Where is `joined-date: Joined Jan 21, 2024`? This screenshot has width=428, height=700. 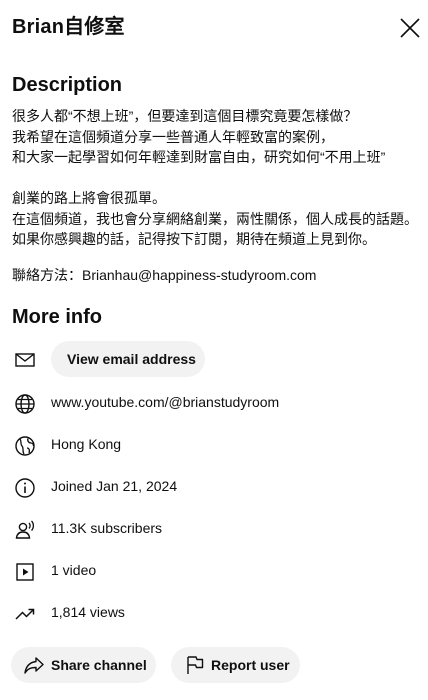
joined-date: Joined Jan 21, 2024 is located at coordinates (114, 486).